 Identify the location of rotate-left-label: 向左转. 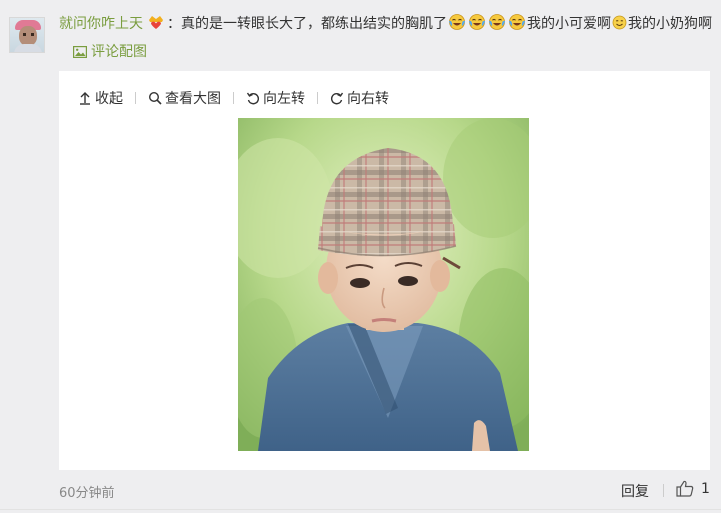
(284, 99).